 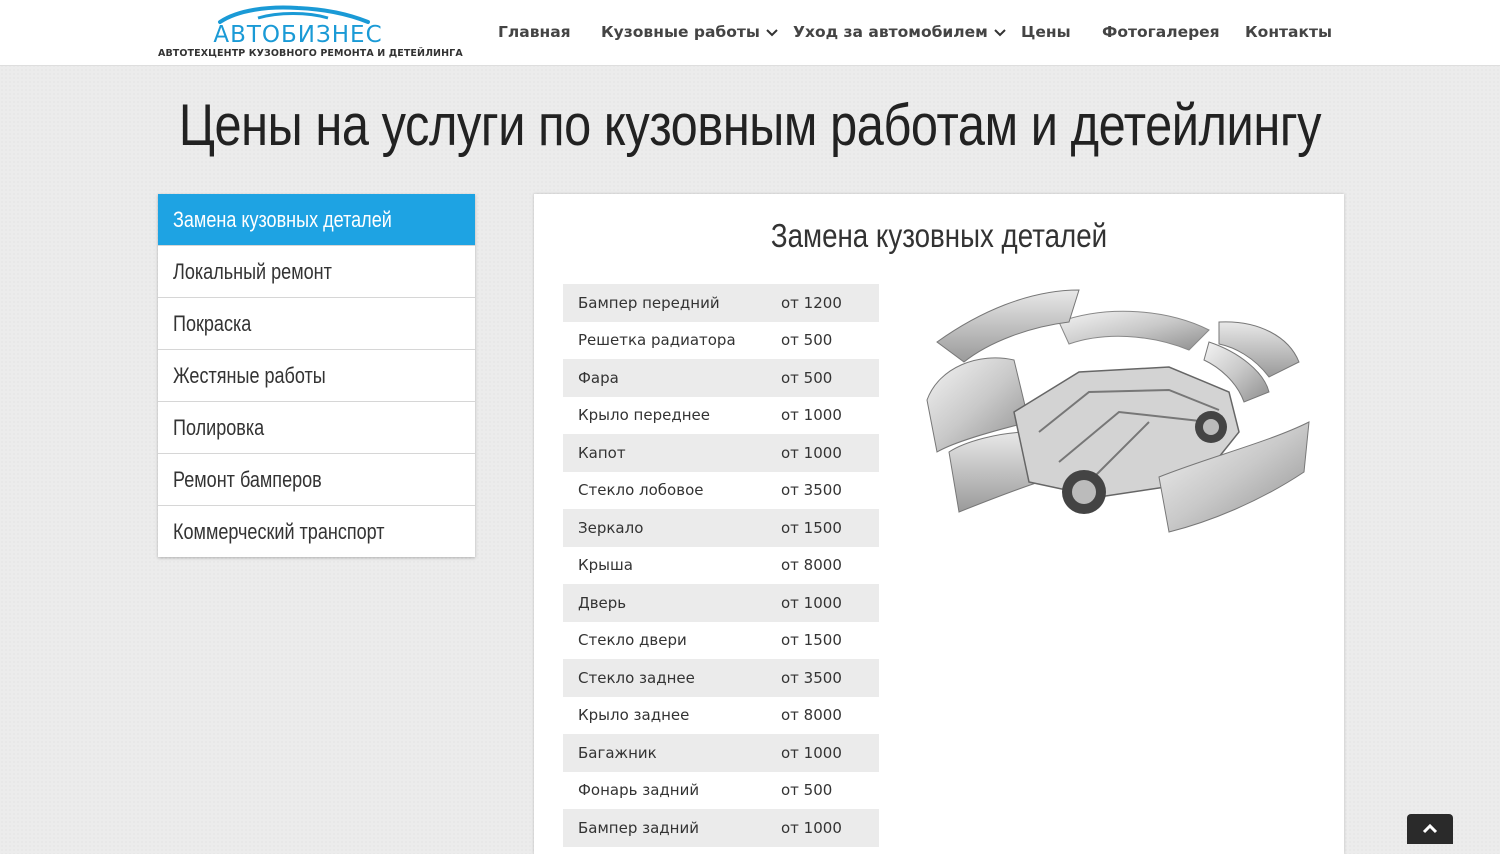 I want to click on table-row: Фонарь задний от 500, so click(x=721, y=791).